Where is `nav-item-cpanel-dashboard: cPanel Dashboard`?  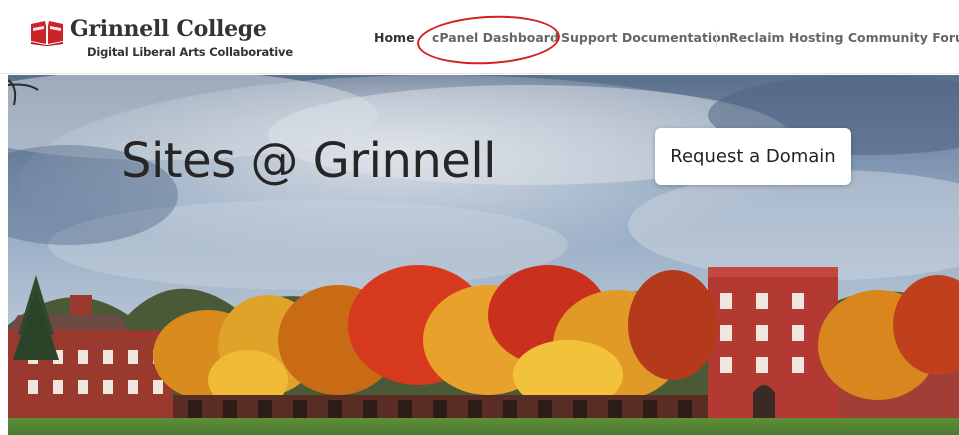
nav-item-cpanel-dashboard: cPanel Dashboard is located at coordinates (495, 37).